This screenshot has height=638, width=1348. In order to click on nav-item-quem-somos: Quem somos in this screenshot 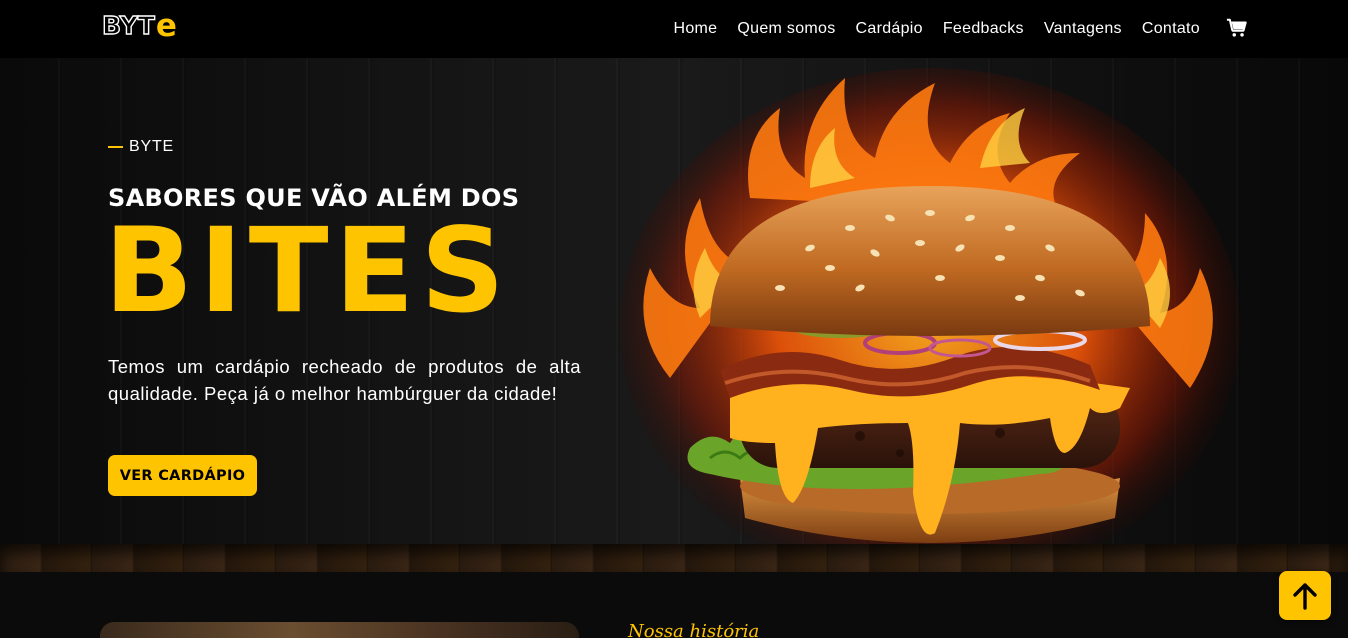, I will do `click(786, 28)`.